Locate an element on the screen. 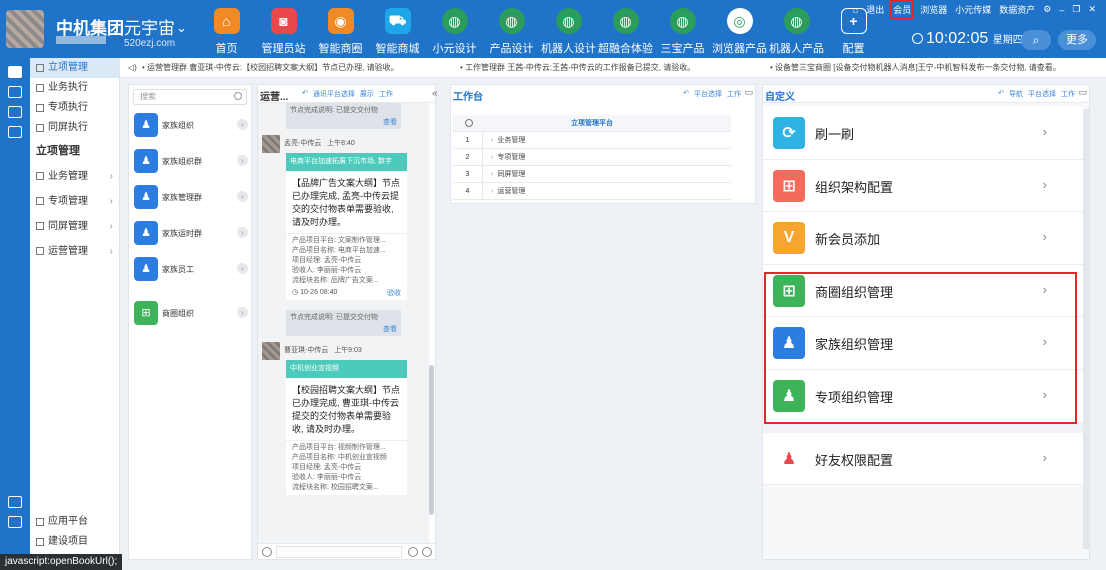 This screenshot has width=1106, height=570. accept-link: 验收 is located at coordinates (394, 293).